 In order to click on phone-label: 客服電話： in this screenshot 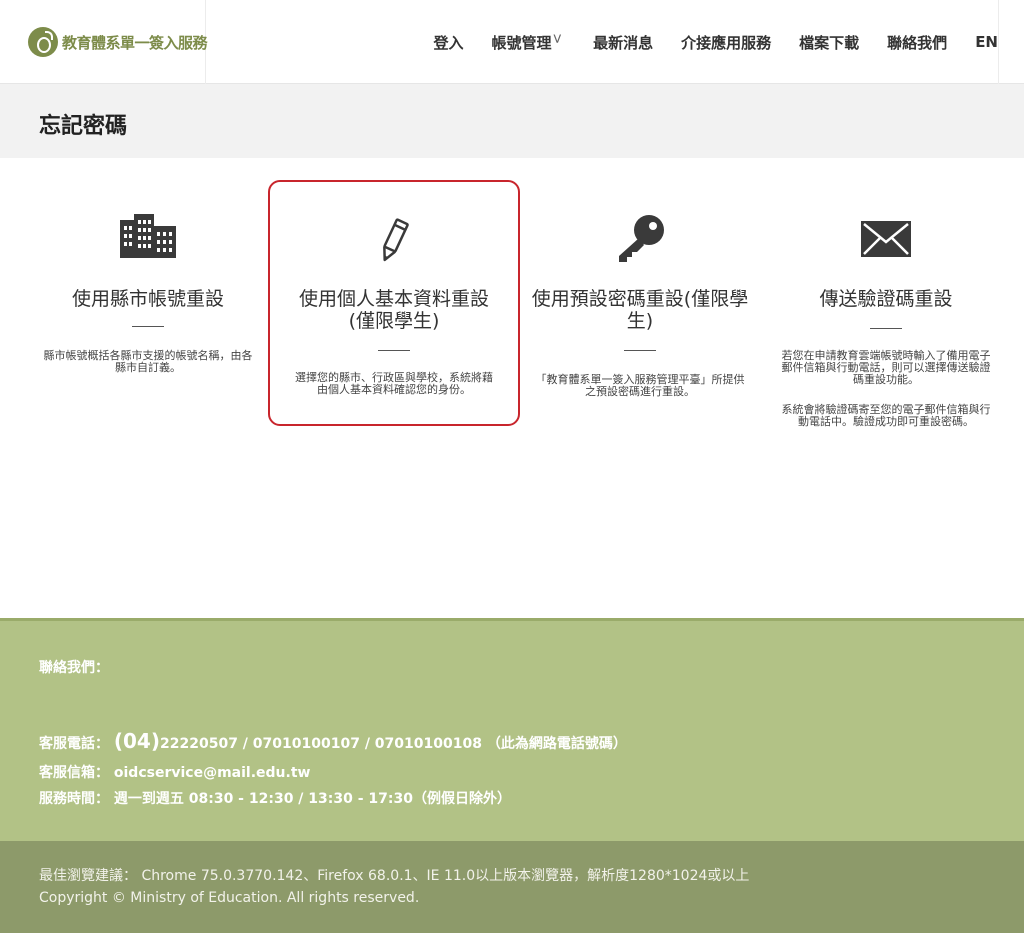, I will do `click(74, 744)`.